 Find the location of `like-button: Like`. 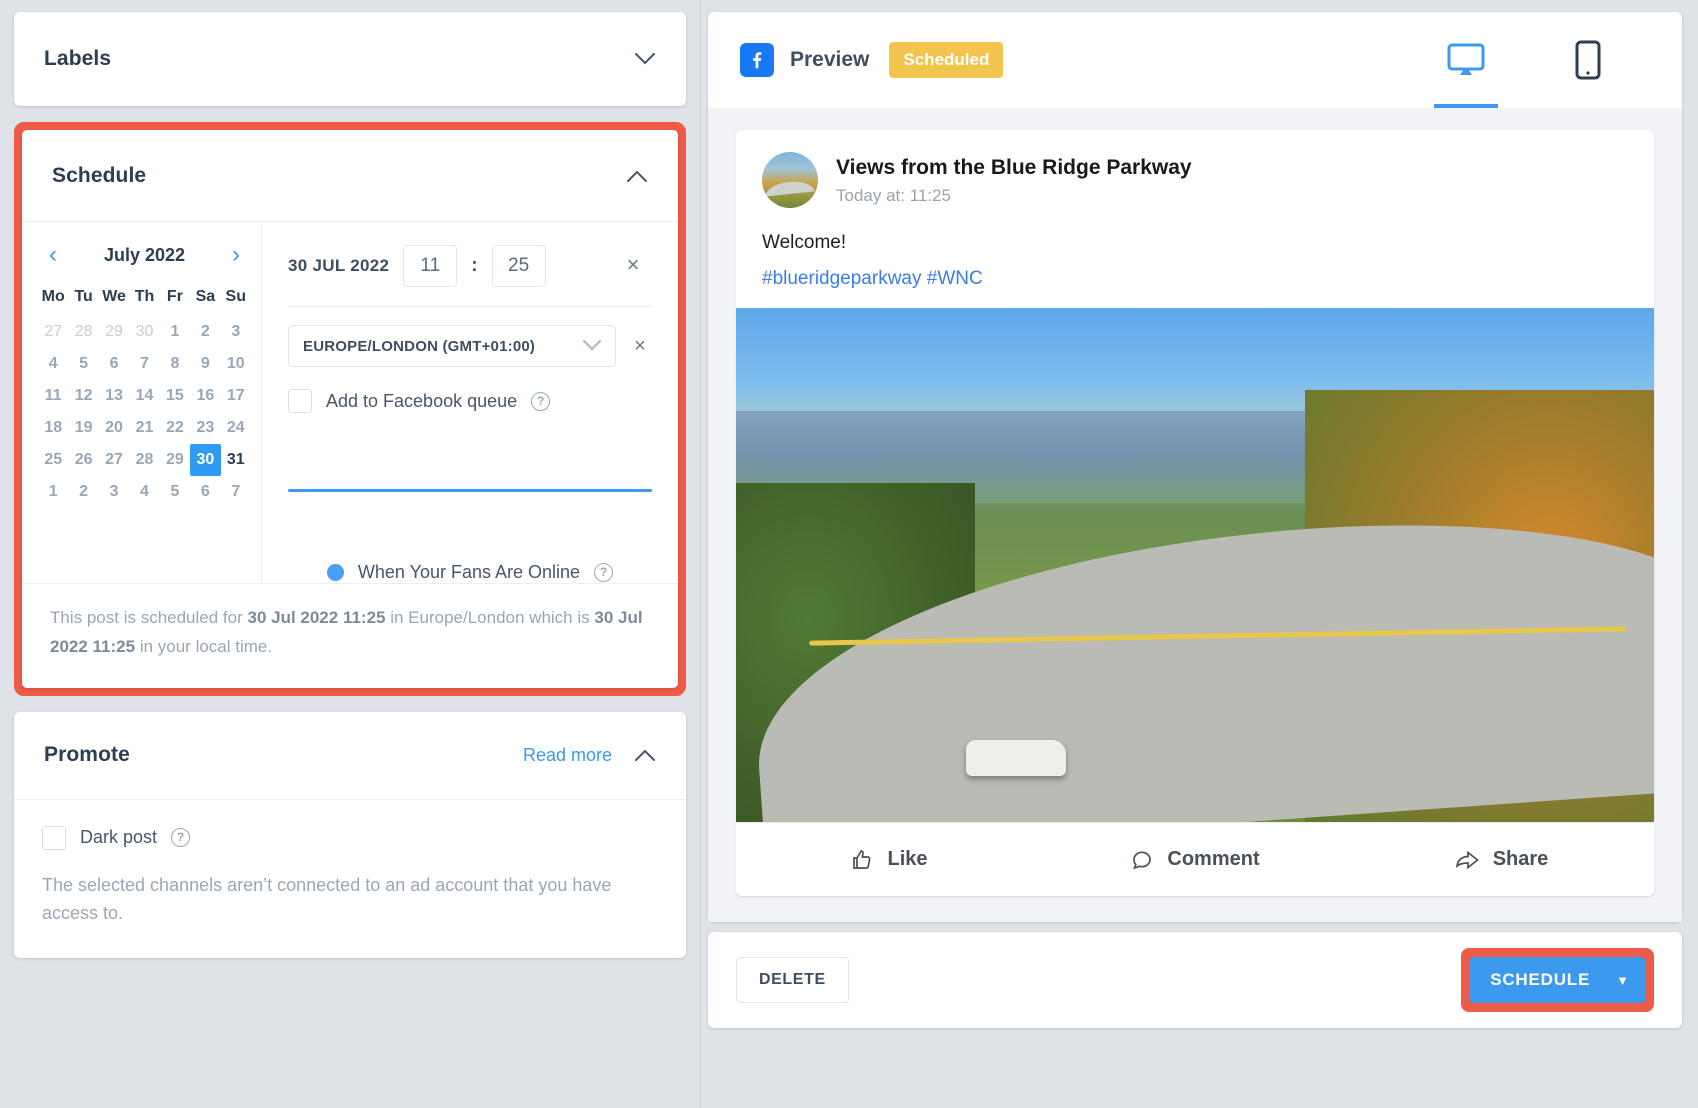

like-button: Like is located at coordinates (889, 860).